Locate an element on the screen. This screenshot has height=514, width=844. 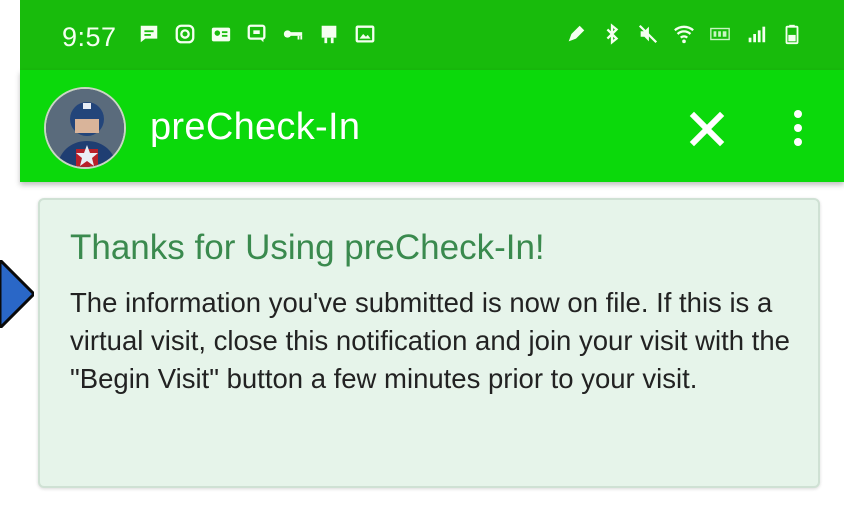
image-icon is located at coordinates (365, 34).